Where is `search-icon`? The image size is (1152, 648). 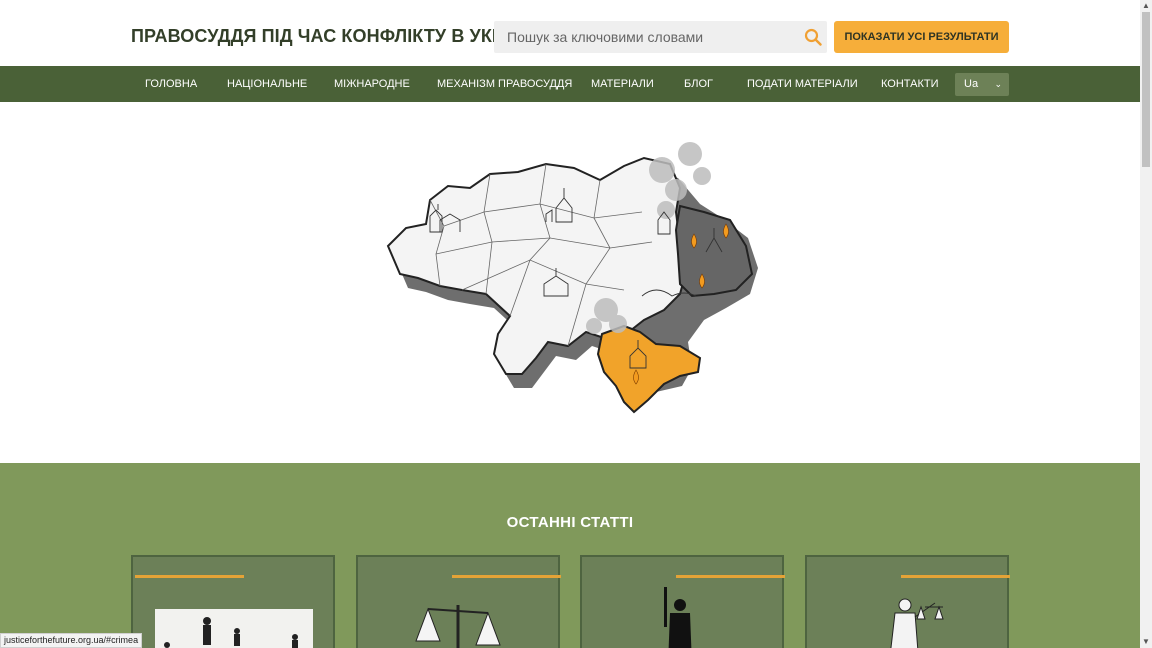
search-icon is located at coordinates (813, 37).